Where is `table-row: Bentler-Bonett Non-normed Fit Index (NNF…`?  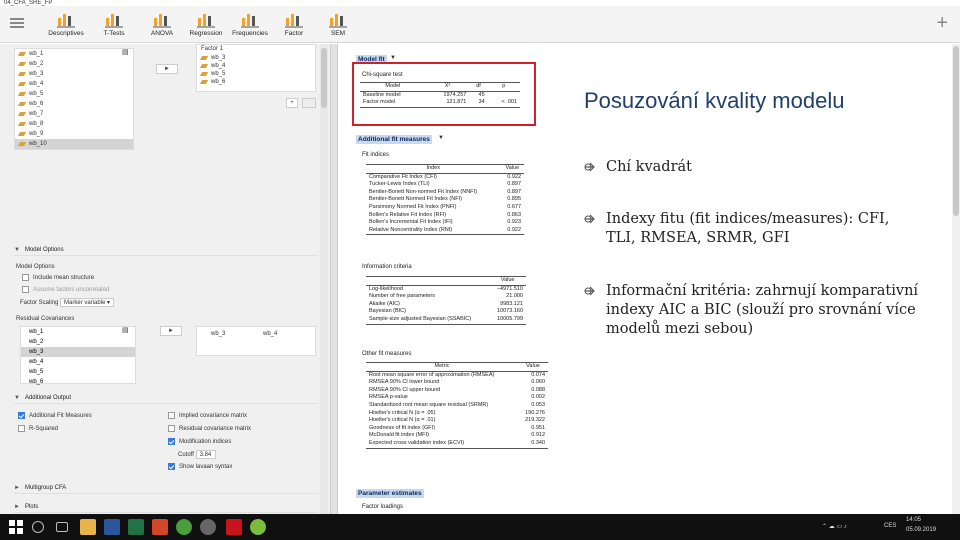 table-row: Bentler-Bonett Non-normed Fit Index (NNF… is located at coordinates (445, 193).